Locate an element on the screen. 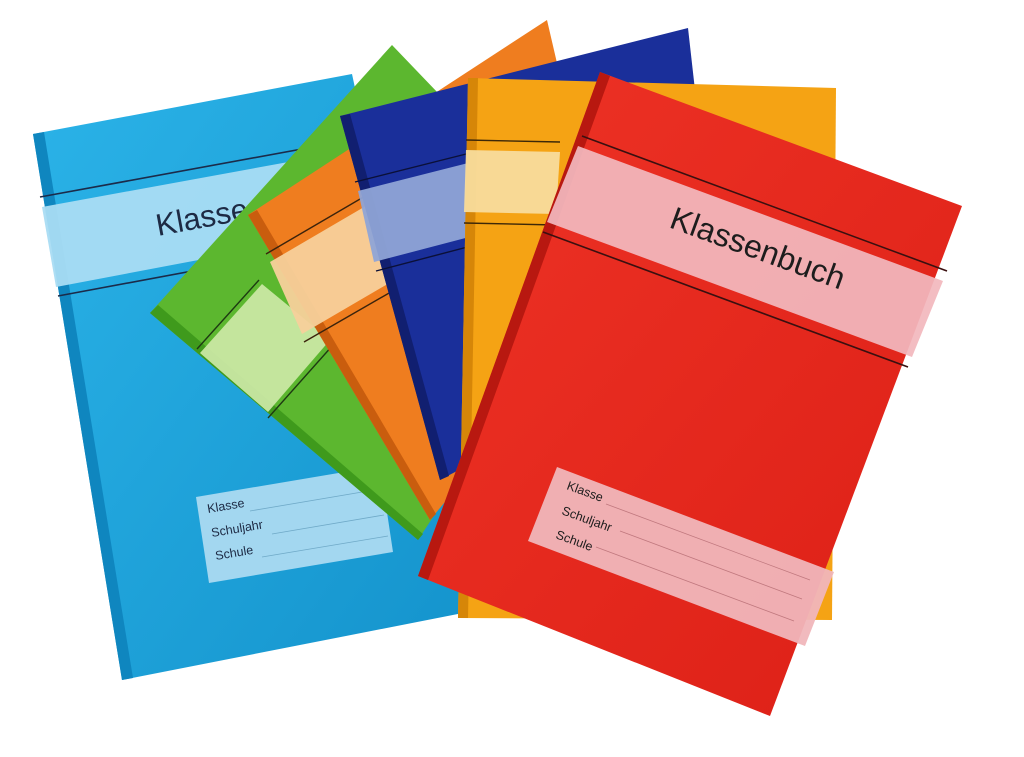 The height and width of the screenshot is (757, 1024). book-yellow-orange-title-band is located at coordinates (512, 182).